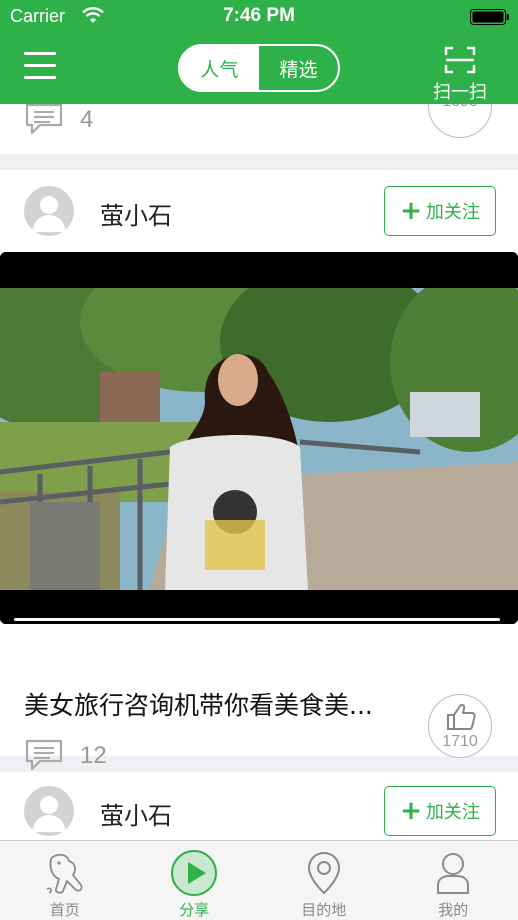 The width and height of the screenshot is (518, 920). I want to click on tab-home: 首页, so click(65, 880).